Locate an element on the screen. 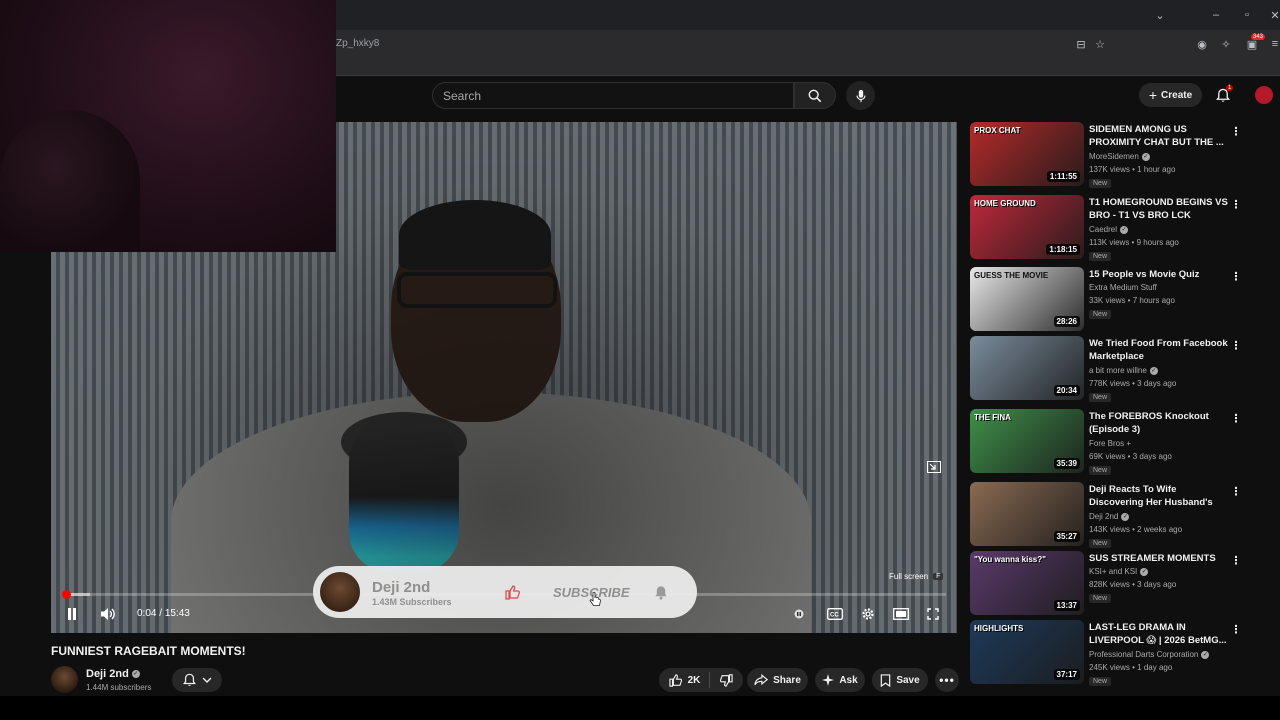 The width and height of the screenshot is (1280, 720). sparkle-icon is located at coordinates (828, 680).